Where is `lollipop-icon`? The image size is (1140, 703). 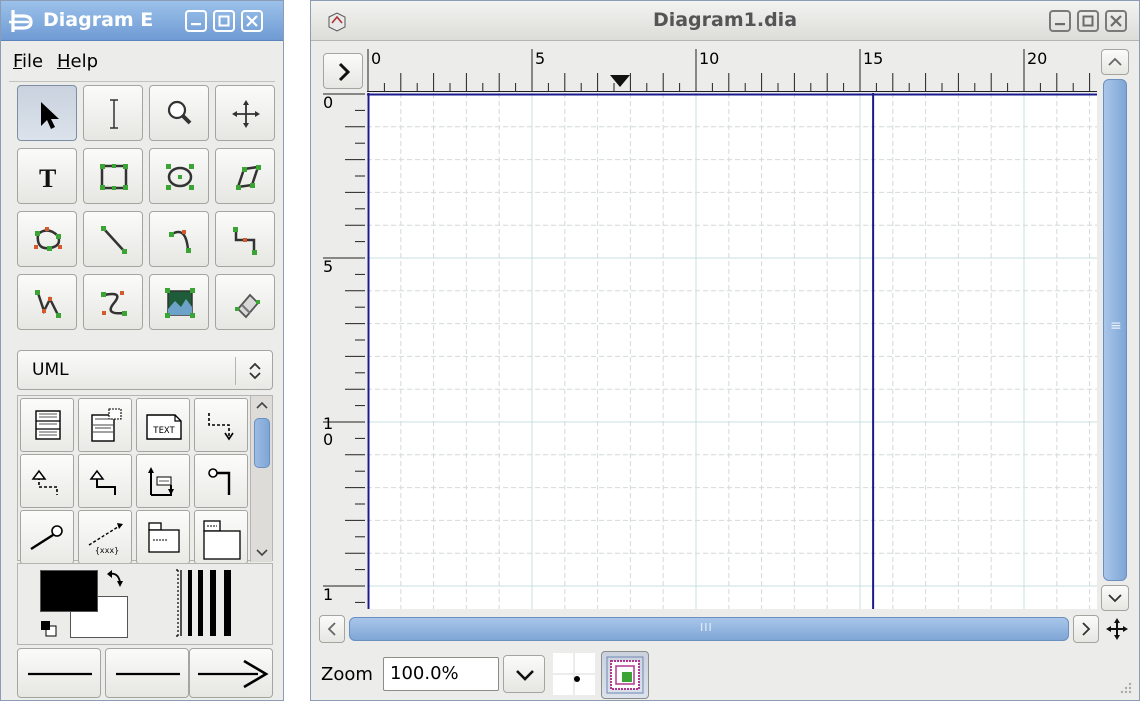 lollipop-icon is located at coordinates (46, 538).